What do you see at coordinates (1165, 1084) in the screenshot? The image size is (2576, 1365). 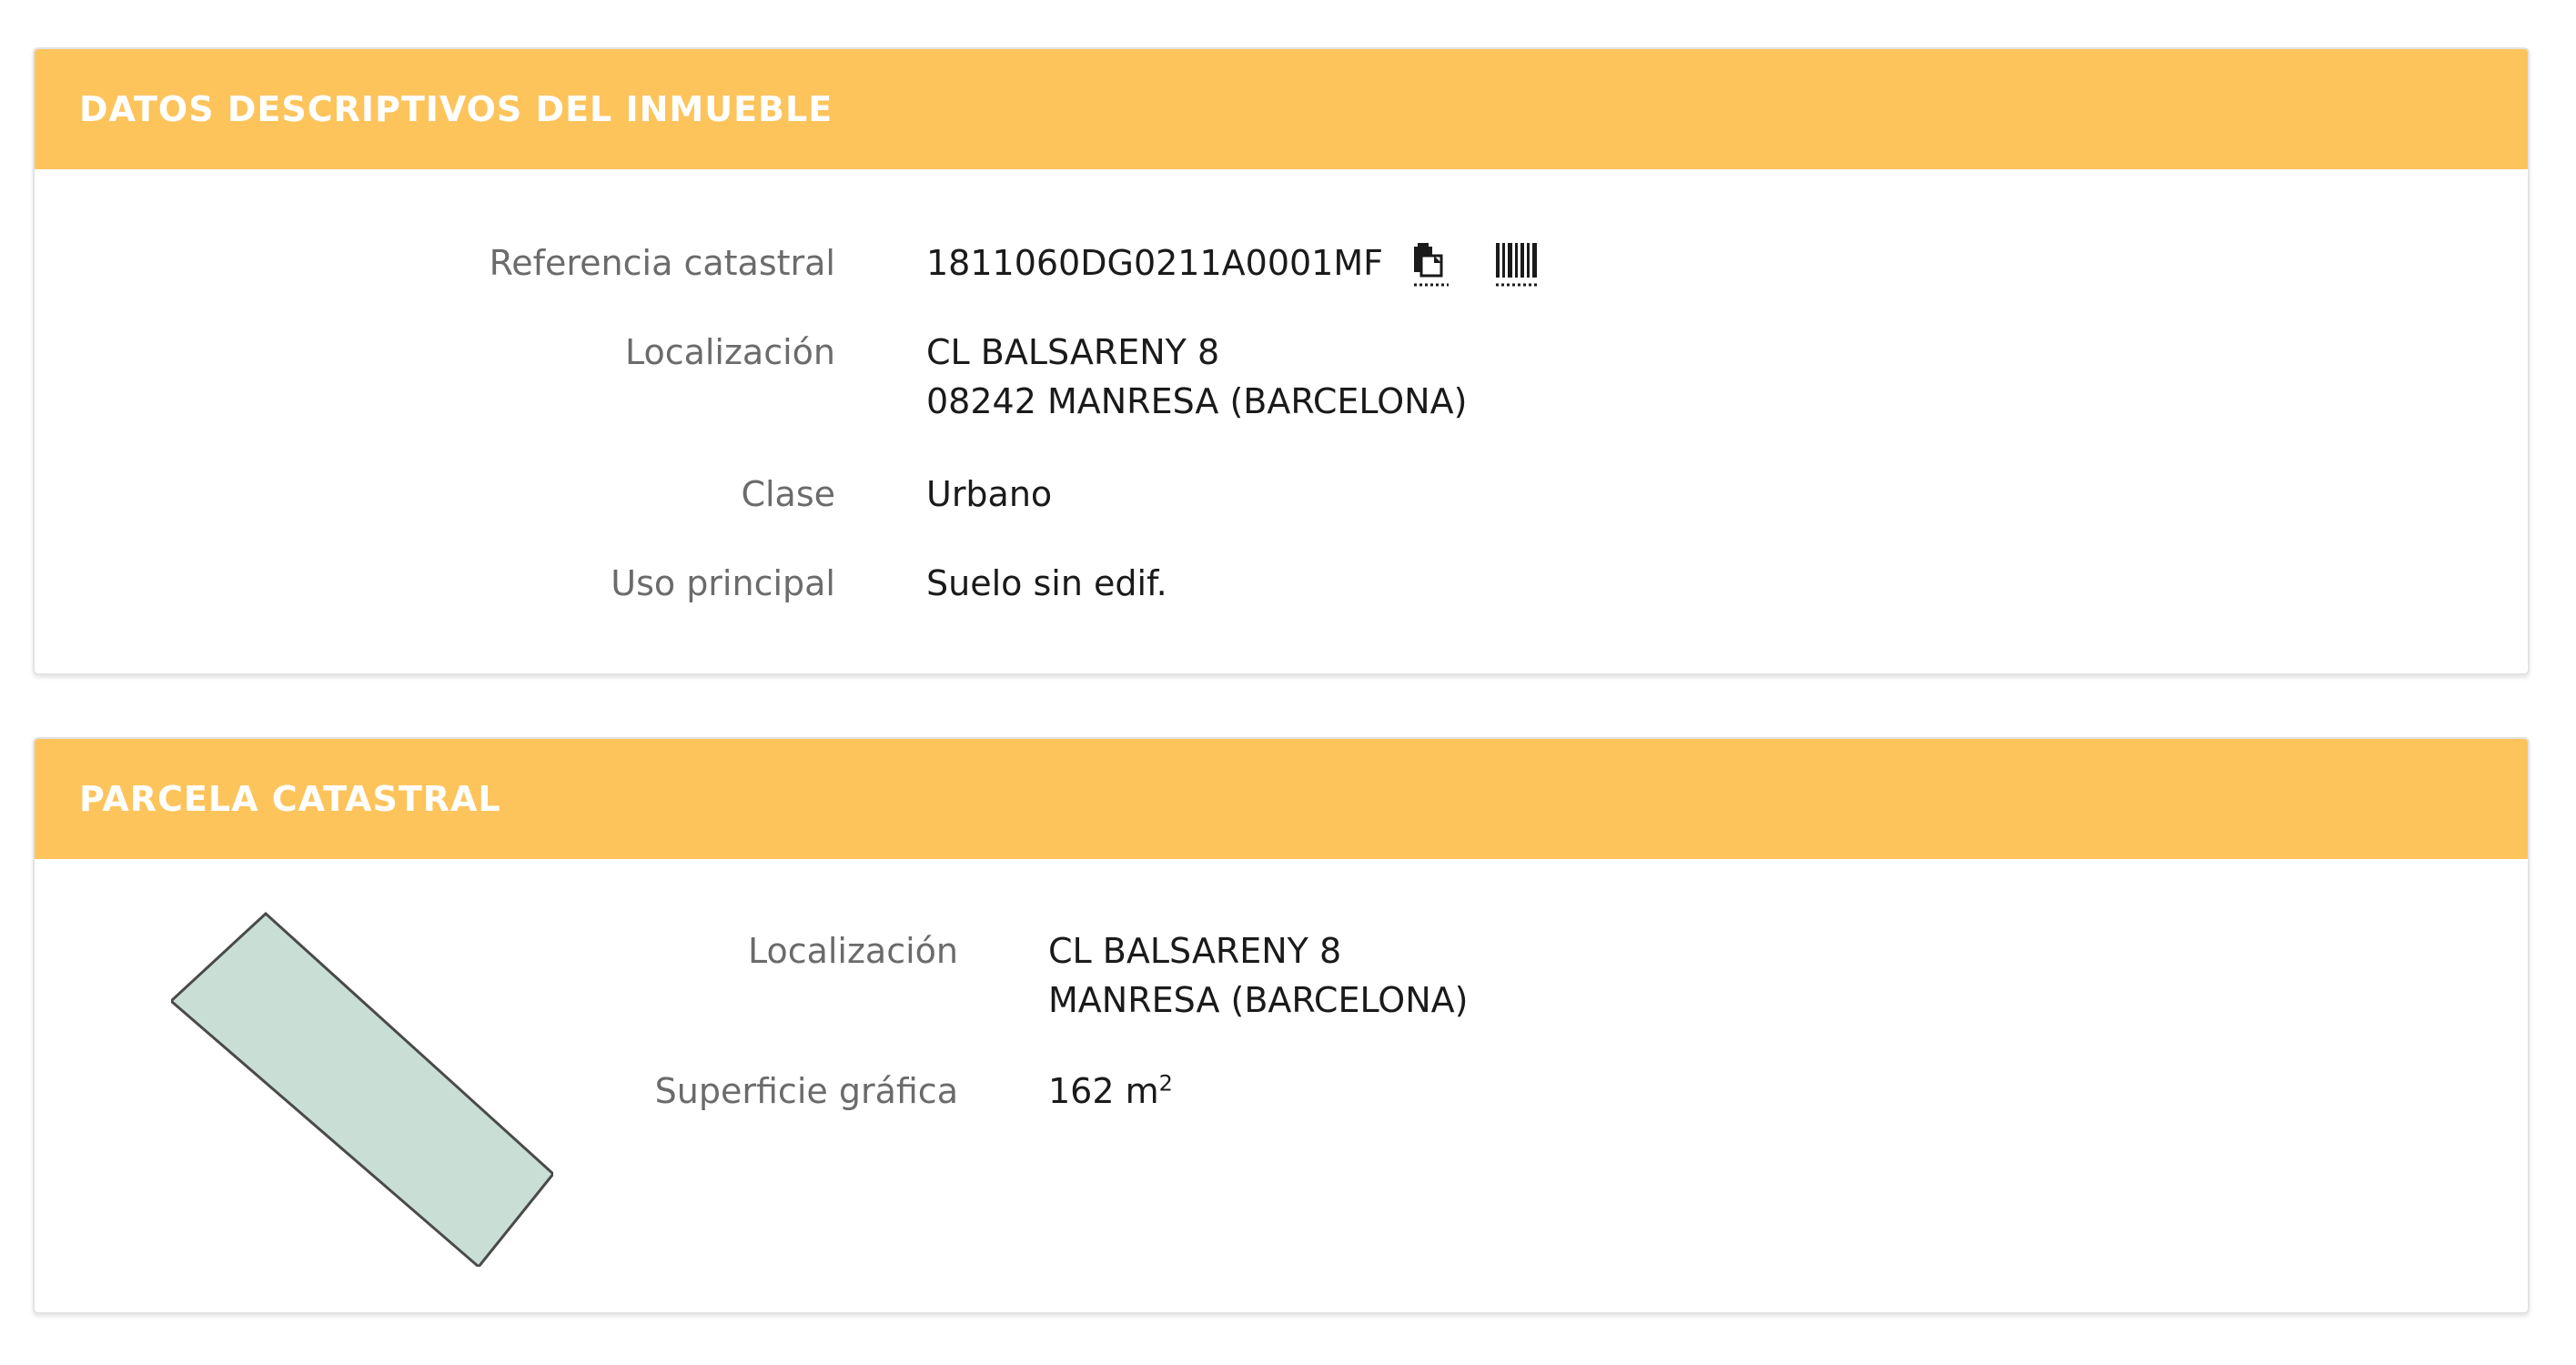 I see `superficie-grafica-unit-exponent: 2` at bounding box center [1165, 1084].